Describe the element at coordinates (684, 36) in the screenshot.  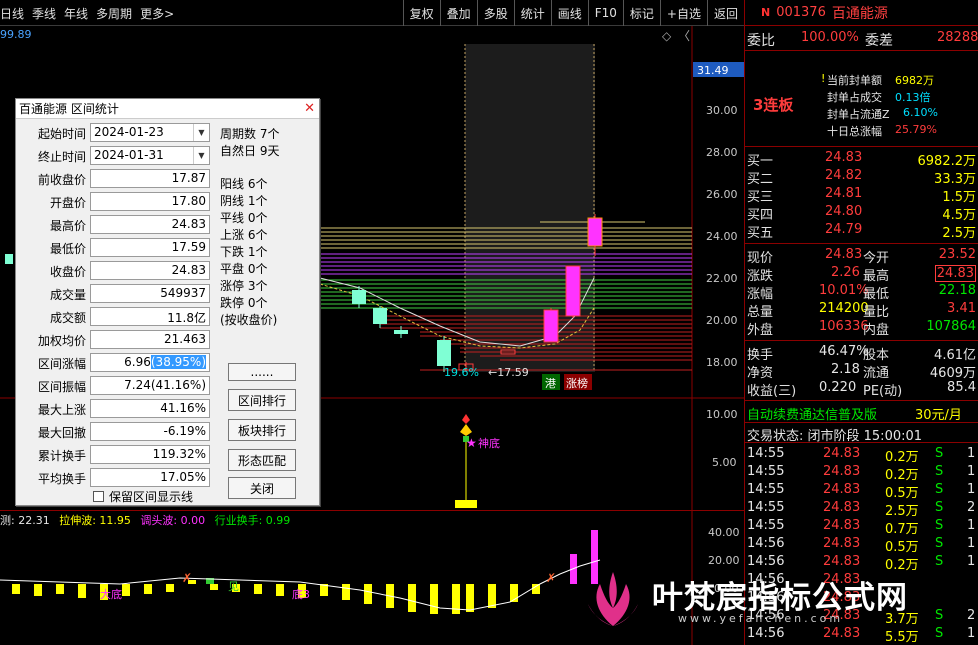
I see `chevron-left-icon: 〈` at that location.